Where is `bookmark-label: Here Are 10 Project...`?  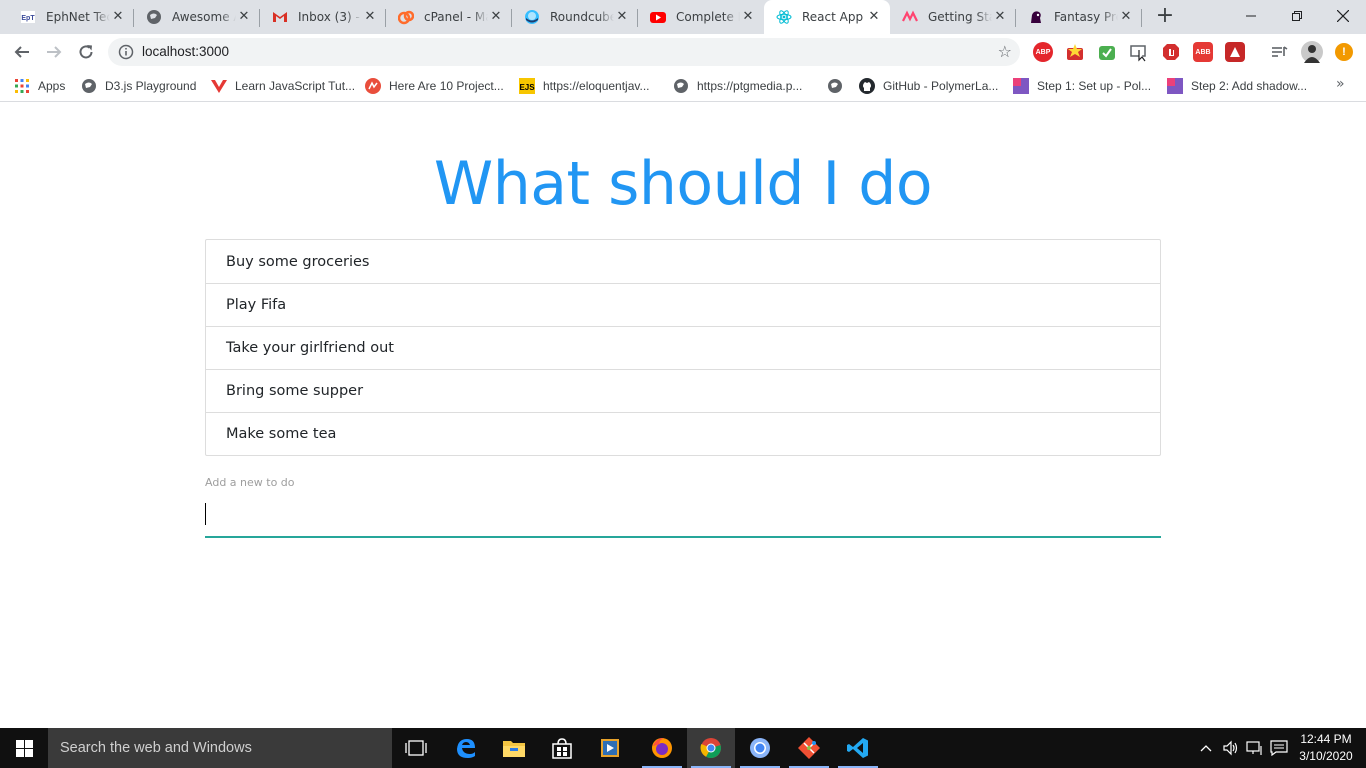 bookmark-label: Here Are 10 Project... is located at coordinates (446, 86).